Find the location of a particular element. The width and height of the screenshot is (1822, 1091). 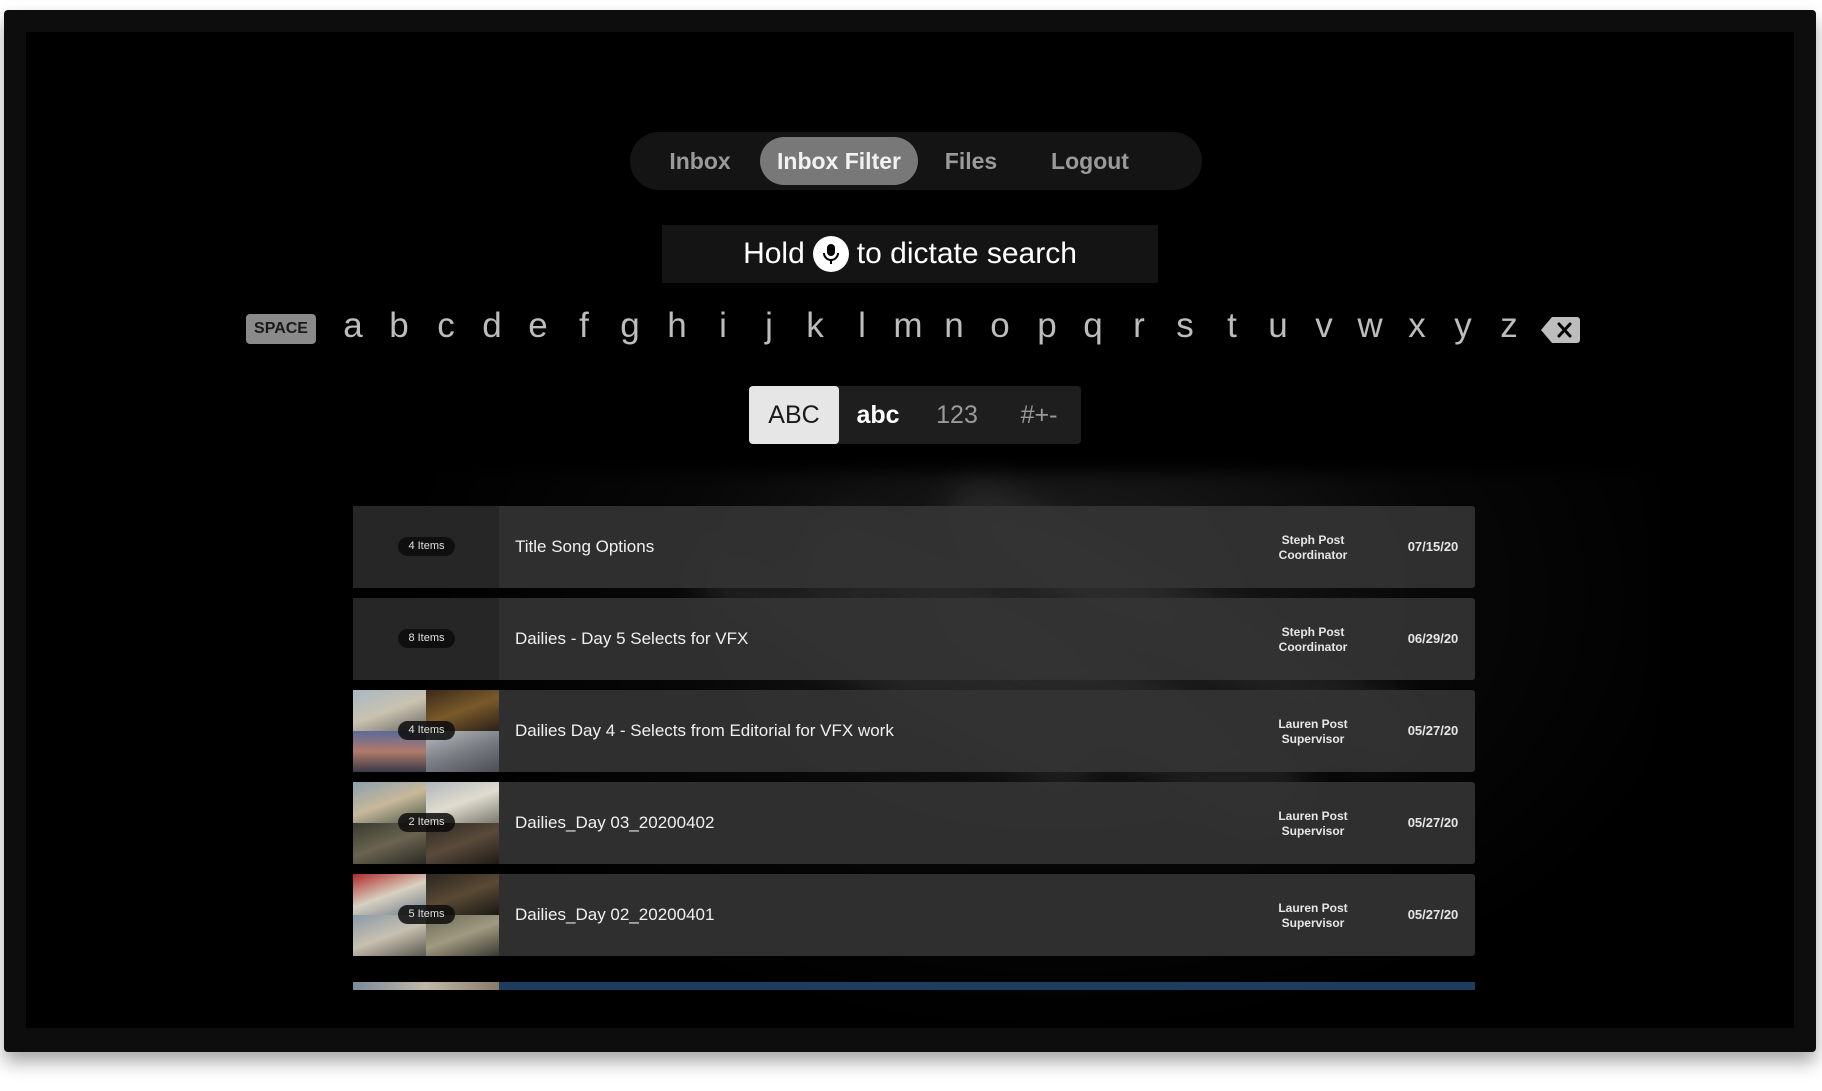

space-key: SPACE is located at coordinates (281, 329).